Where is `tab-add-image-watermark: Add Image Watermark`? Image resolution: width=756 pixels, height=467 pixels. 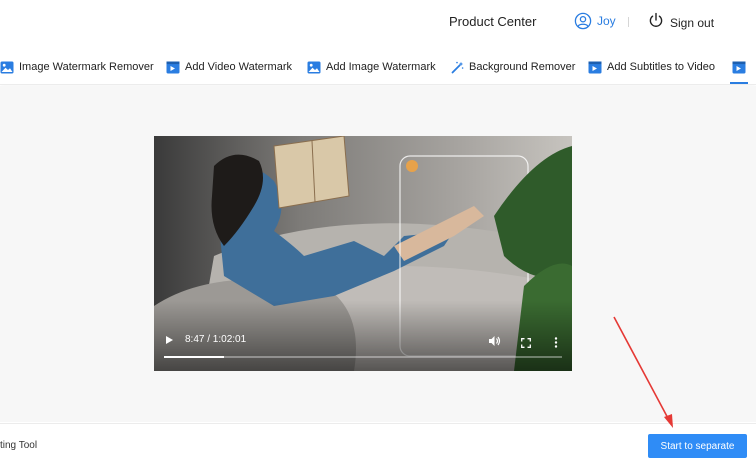 tab-add-image-watermark: Add Image Watermark is located at coordinates (371, 67).